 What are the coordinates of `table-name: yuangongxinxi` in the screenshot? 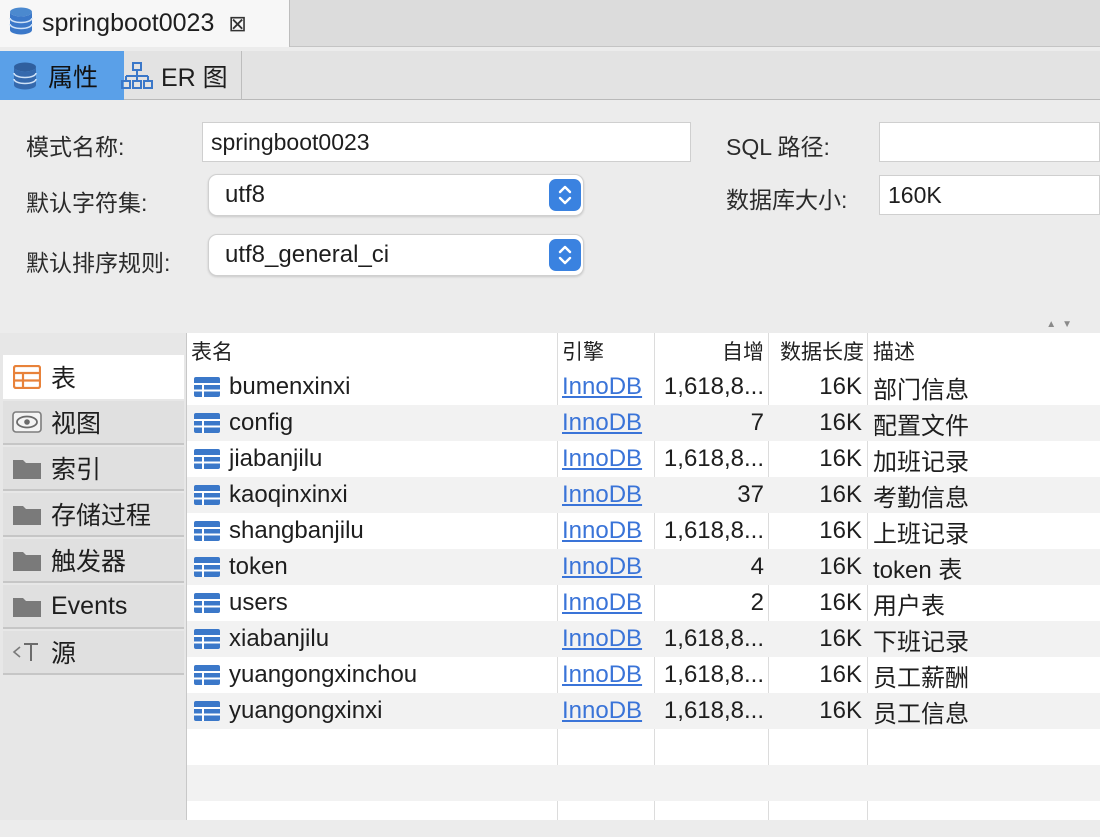 It's located at (306, 710).